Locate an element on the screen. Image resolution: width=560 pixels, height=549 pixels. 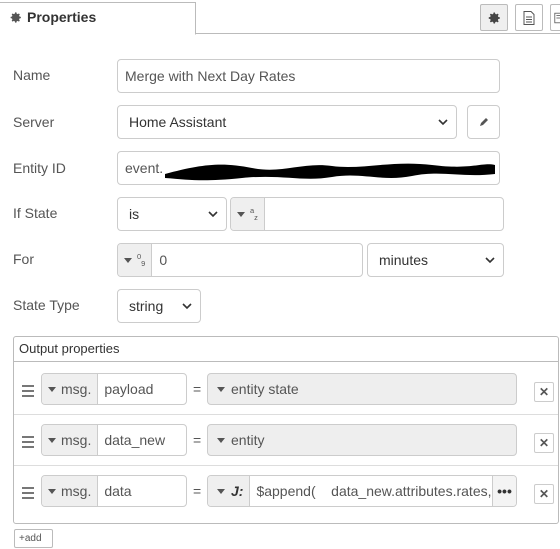
property-field: msg. data_new is located at coordinates (114, 440).